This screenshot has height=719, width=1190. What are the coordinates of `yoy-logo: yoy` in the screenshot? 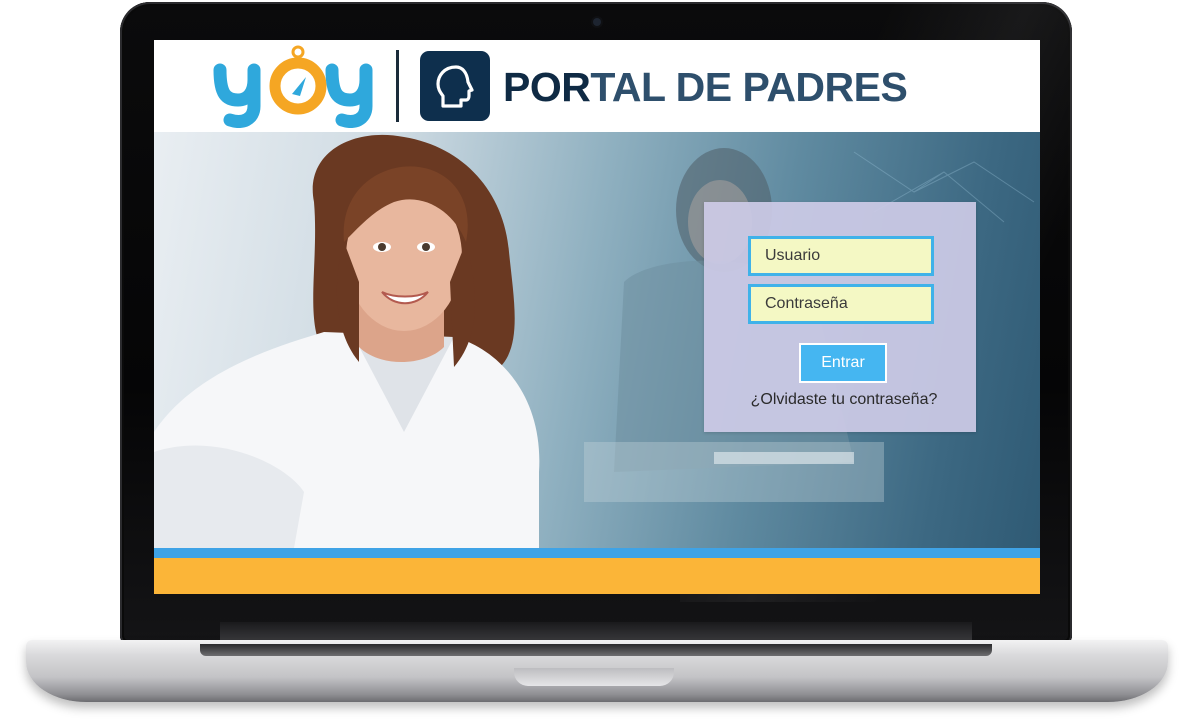 It's located at (293, 86).